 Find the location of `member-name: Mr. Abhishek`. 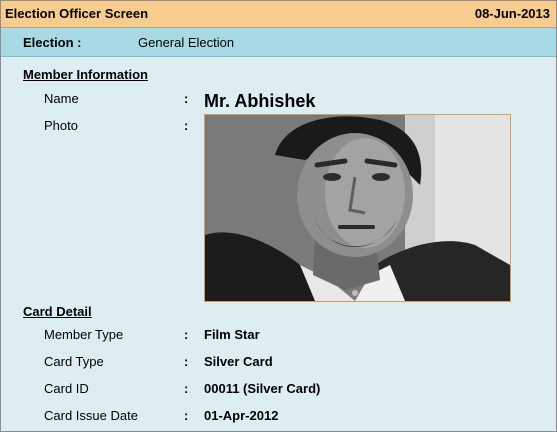

member-name: Mr. Abhishek is located at coordinates (260, 101).